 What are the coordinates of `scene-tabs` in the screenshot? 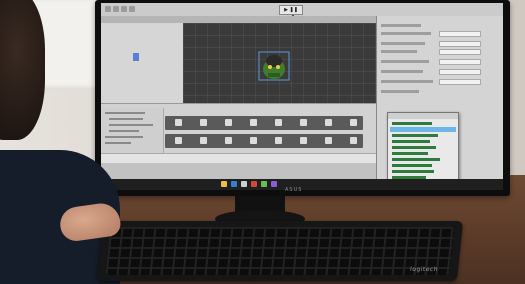 It's located at (238, 19).